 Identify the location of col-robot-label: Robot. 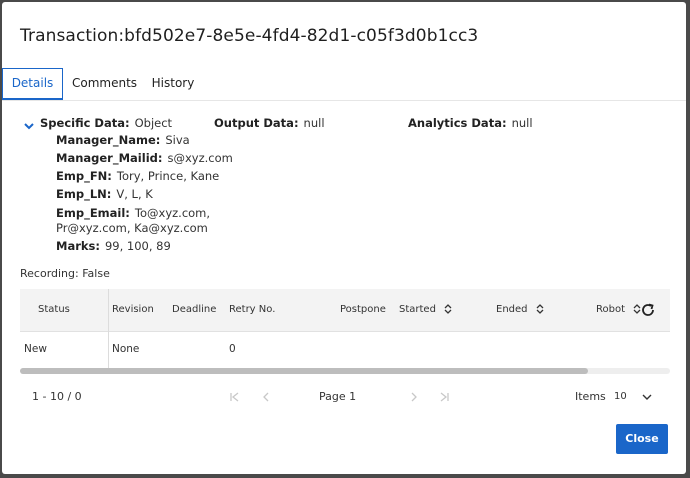
(611, 309).